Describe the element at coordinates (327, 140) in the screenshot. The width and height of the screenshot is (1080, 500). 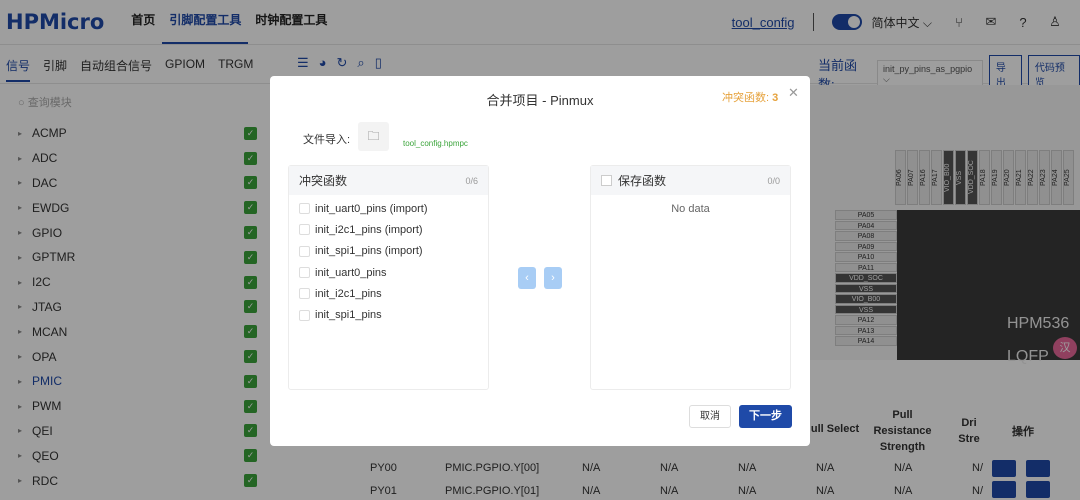
I see `file-import-label: 文件导入:` at that location.